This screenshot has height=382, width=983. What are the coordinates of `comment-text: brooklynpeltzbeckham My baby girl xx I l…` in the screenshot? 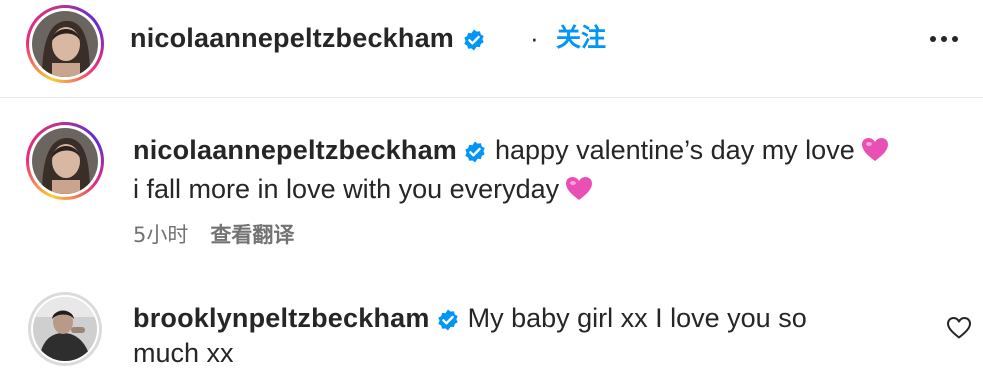 It's located at (528, 336).